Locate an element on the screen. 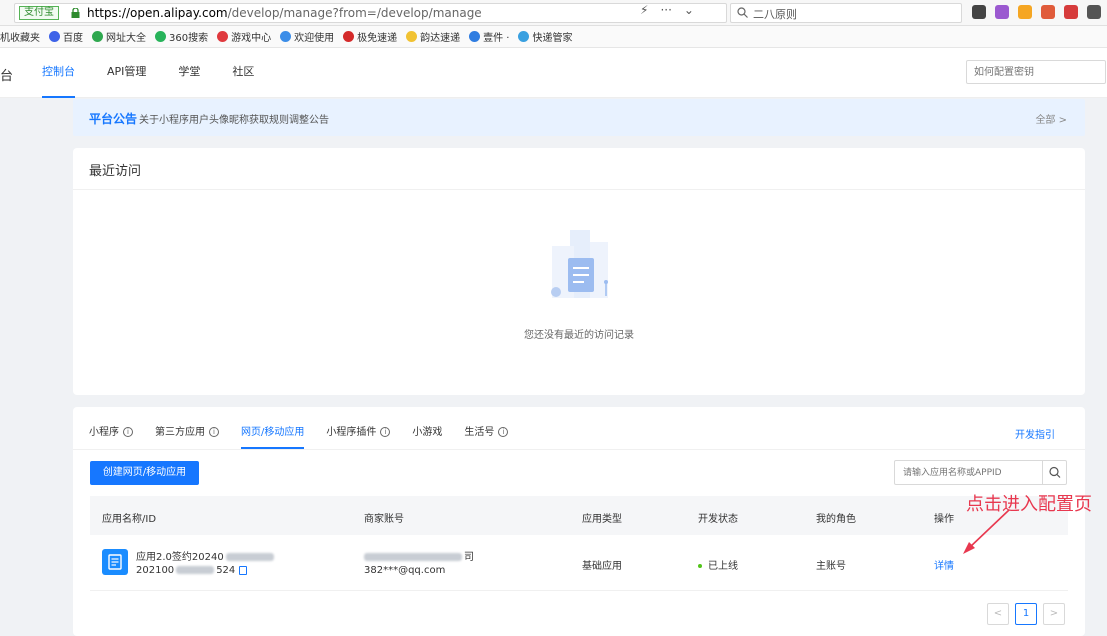  tab-label: 小游戏 is located at coordinates (427, 432).